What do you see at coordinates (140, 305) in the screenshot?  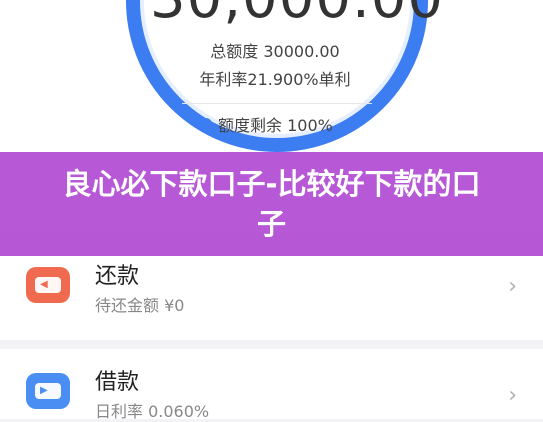 I see `repay-amount-text: 待还金额 ¥0` at bounding box center [140, 305].